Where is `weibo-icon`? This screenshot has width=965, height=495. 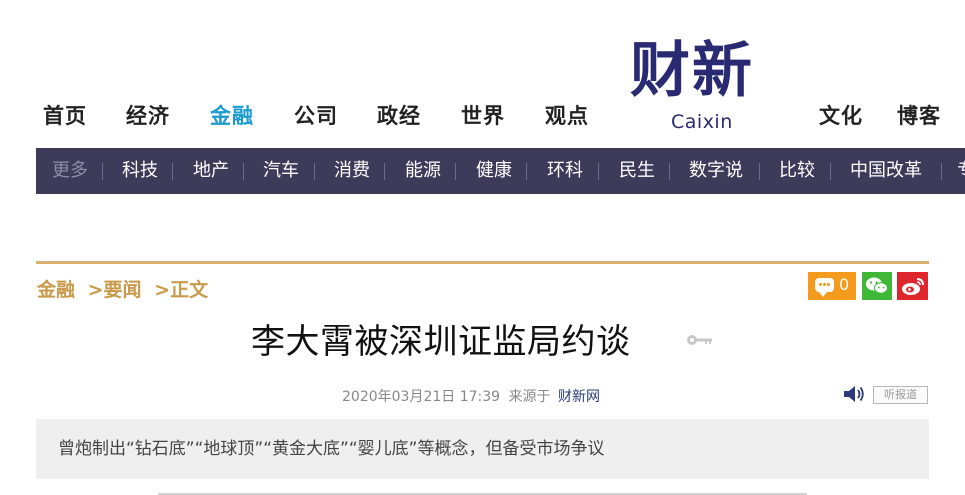 weibo-icon is located at coordinates (913, 286).